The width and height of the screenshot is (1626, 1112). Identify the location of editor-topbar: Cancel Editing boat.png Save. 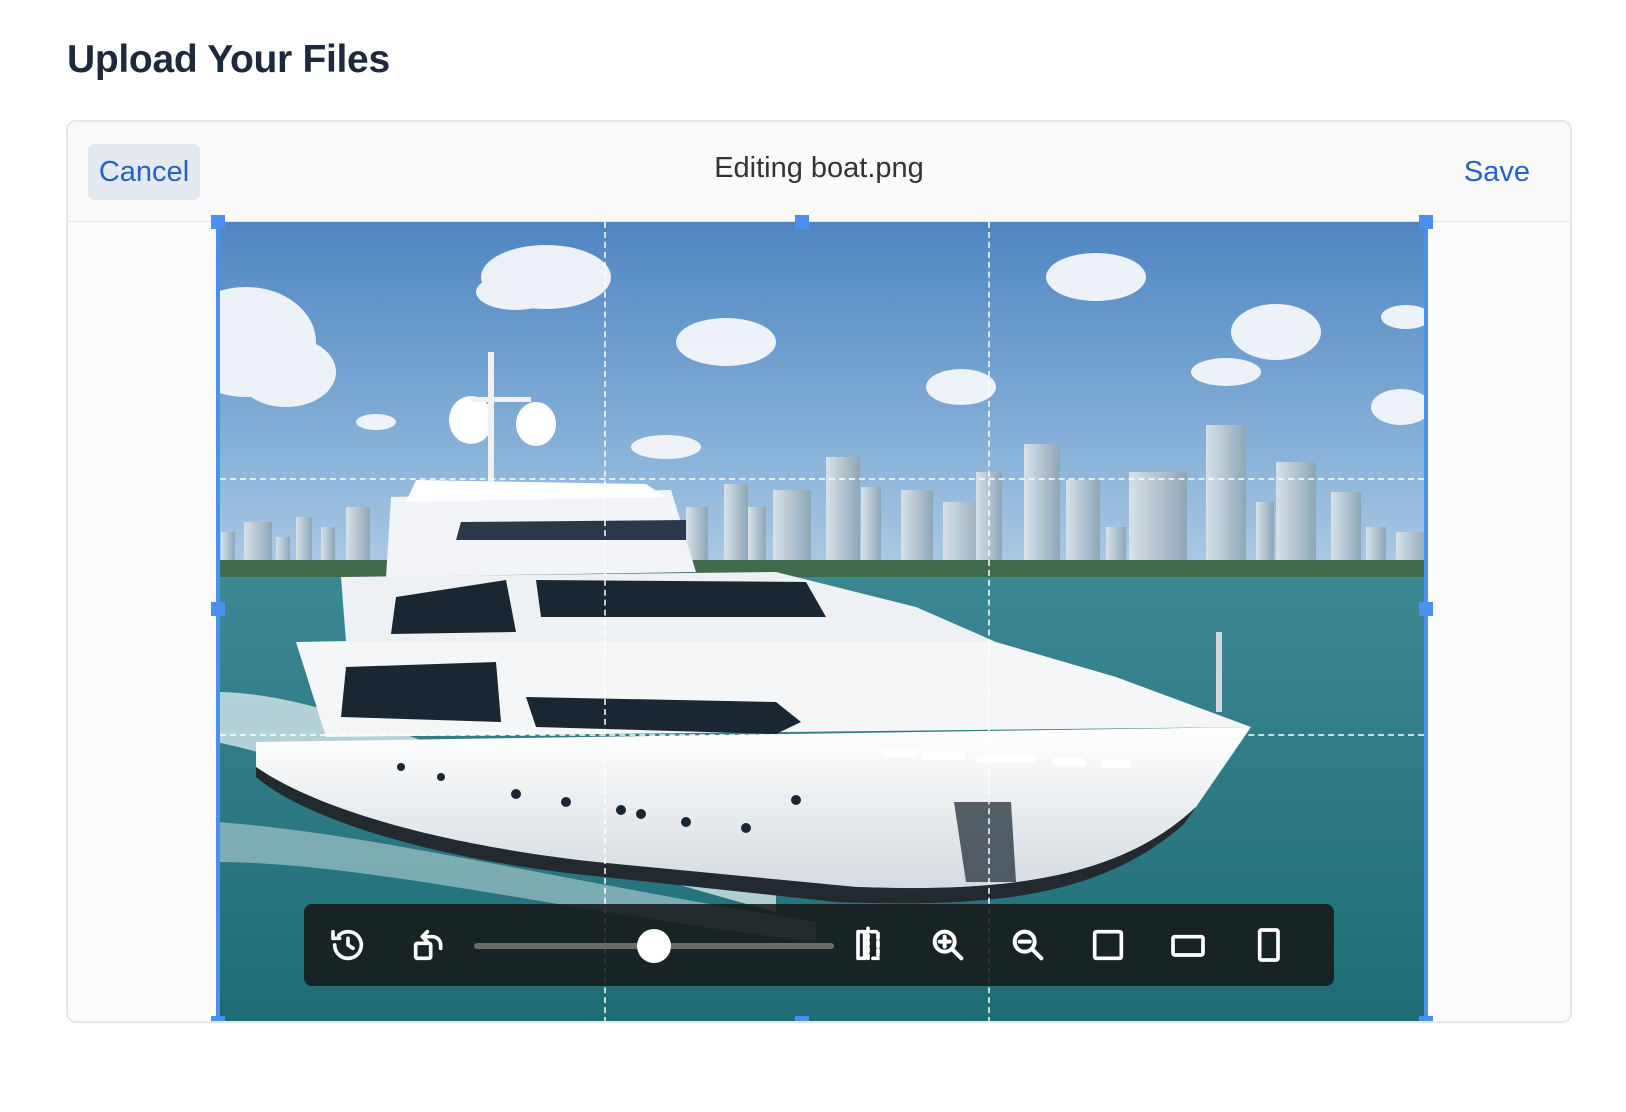
(819, 172).